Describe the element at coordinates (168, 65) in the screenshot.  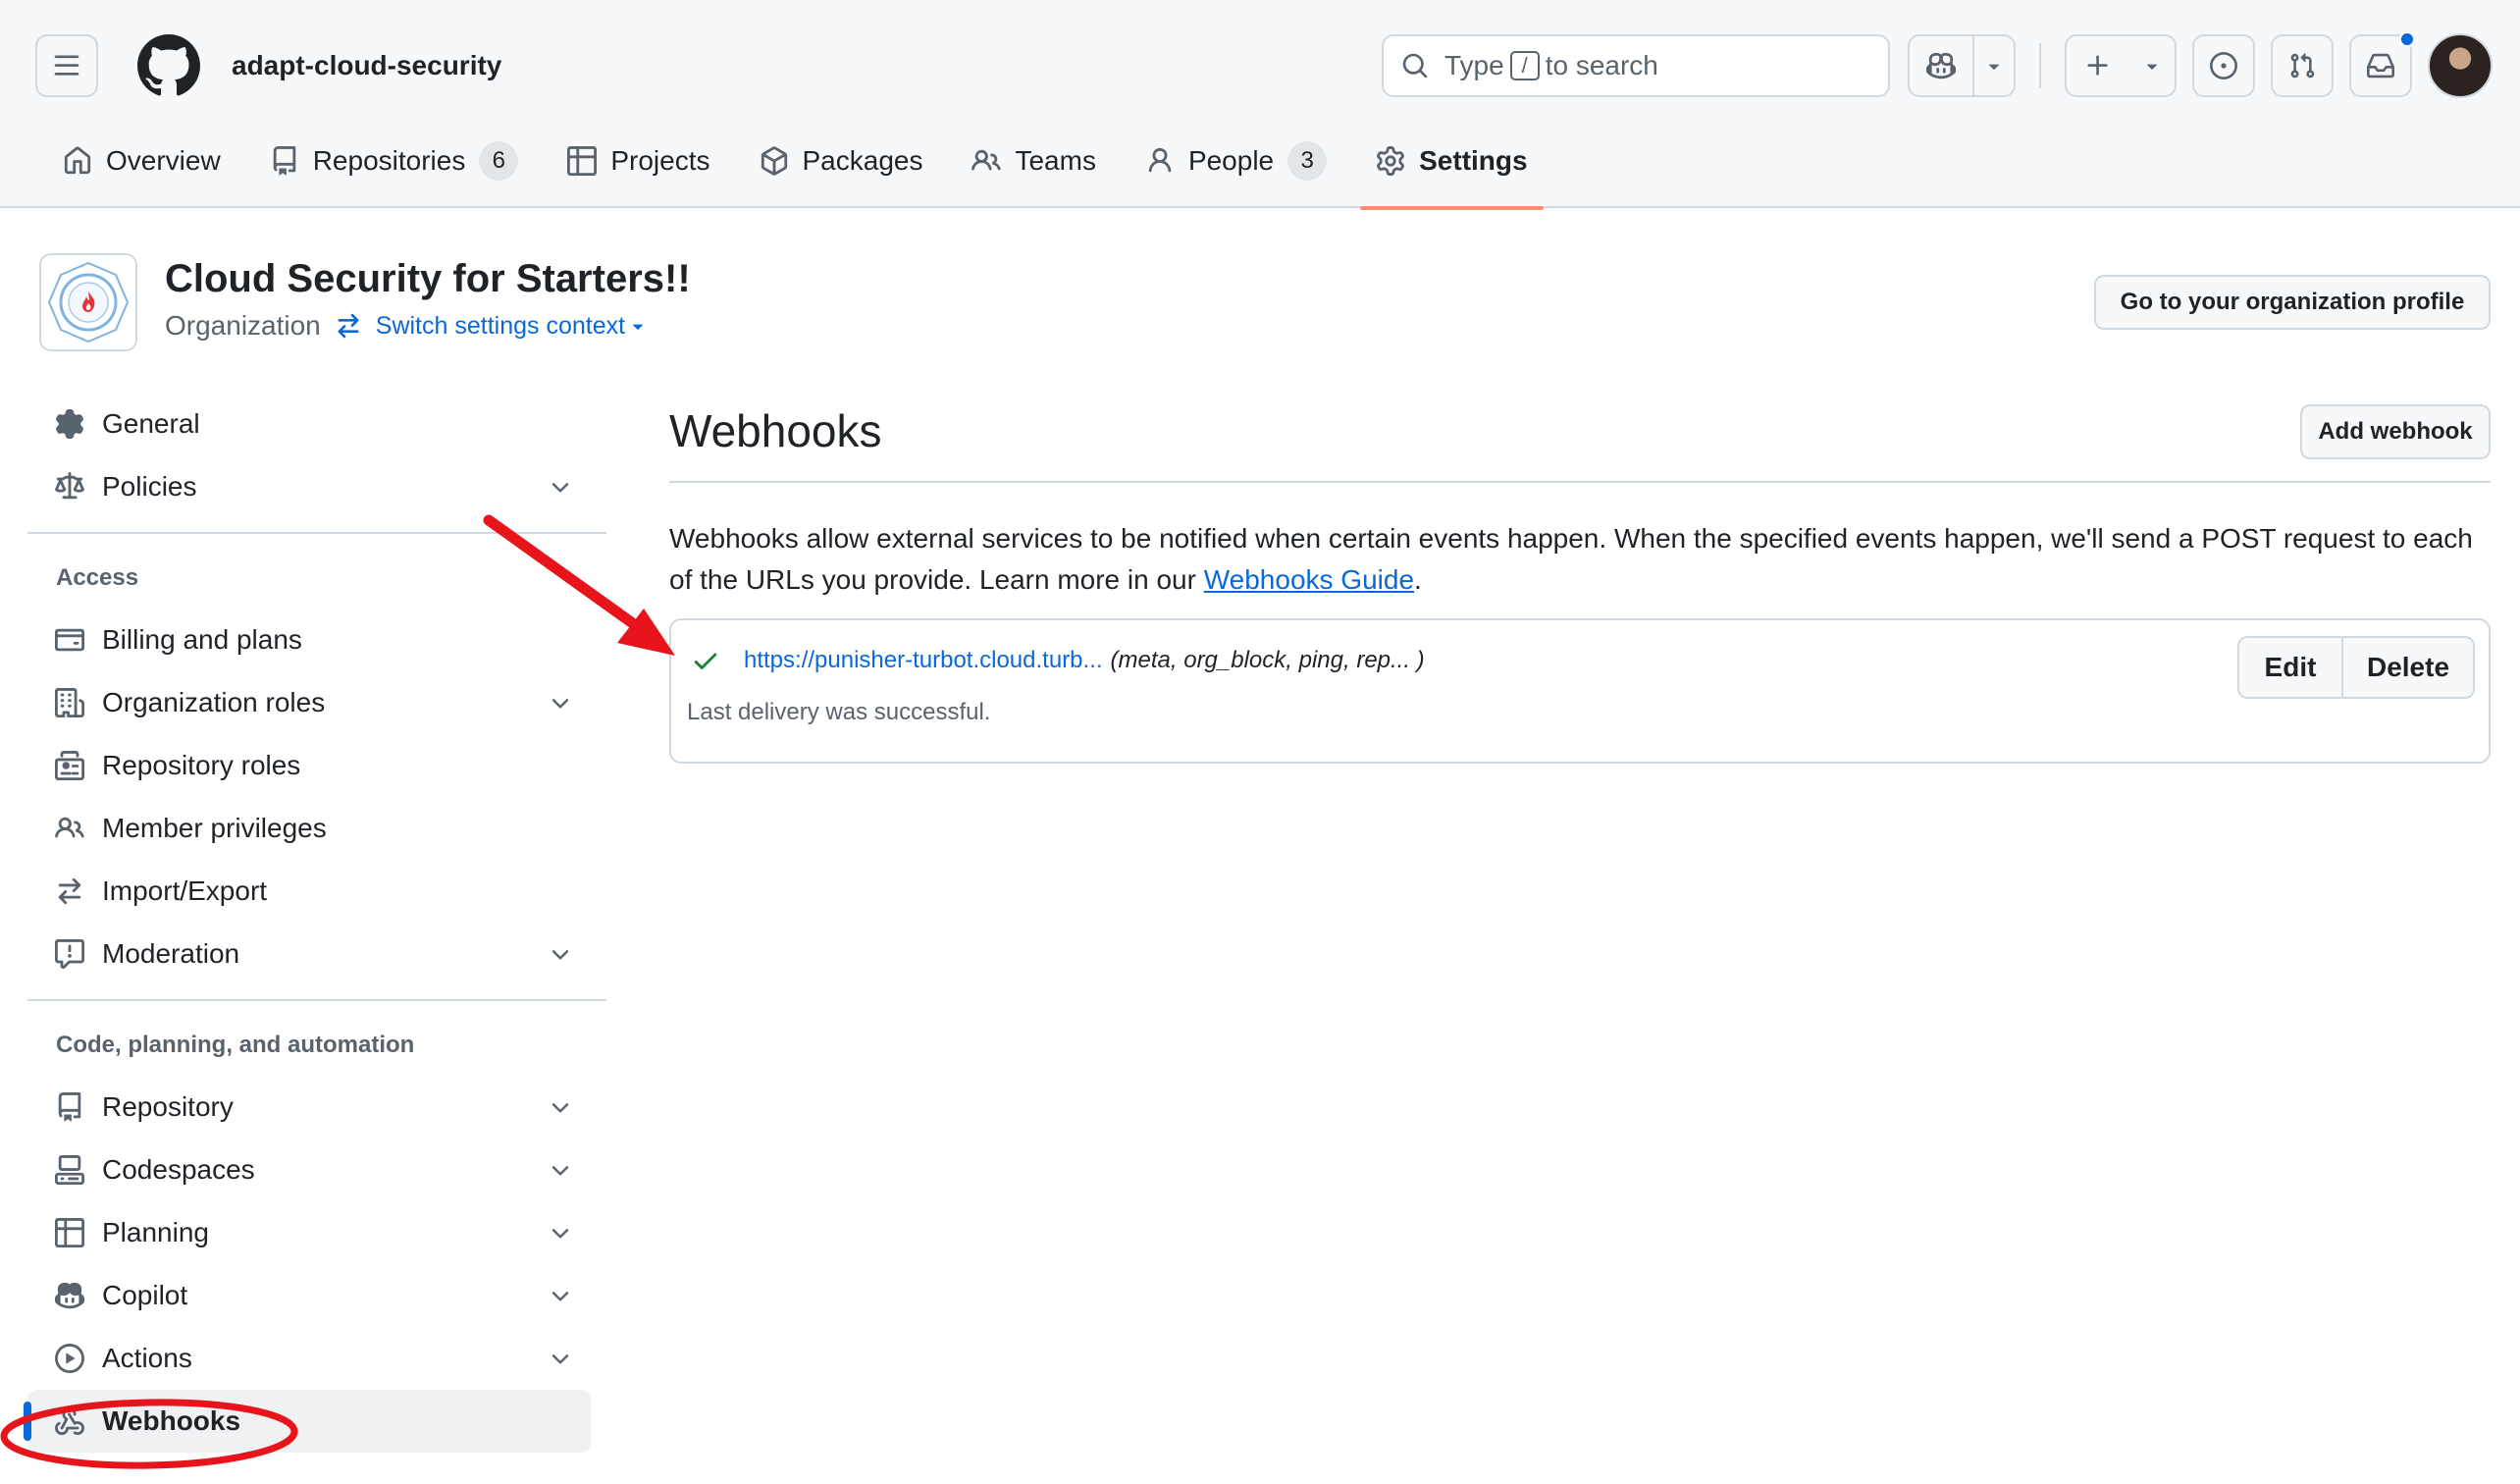
I see `github-logo` at that location.